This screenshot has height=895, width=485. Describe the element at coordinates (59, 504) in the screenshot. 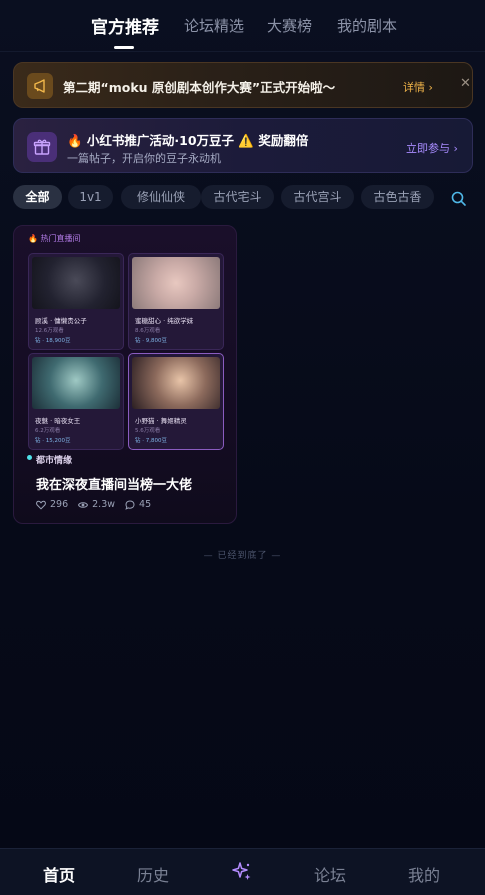

I see `like-count: 296` at that location.